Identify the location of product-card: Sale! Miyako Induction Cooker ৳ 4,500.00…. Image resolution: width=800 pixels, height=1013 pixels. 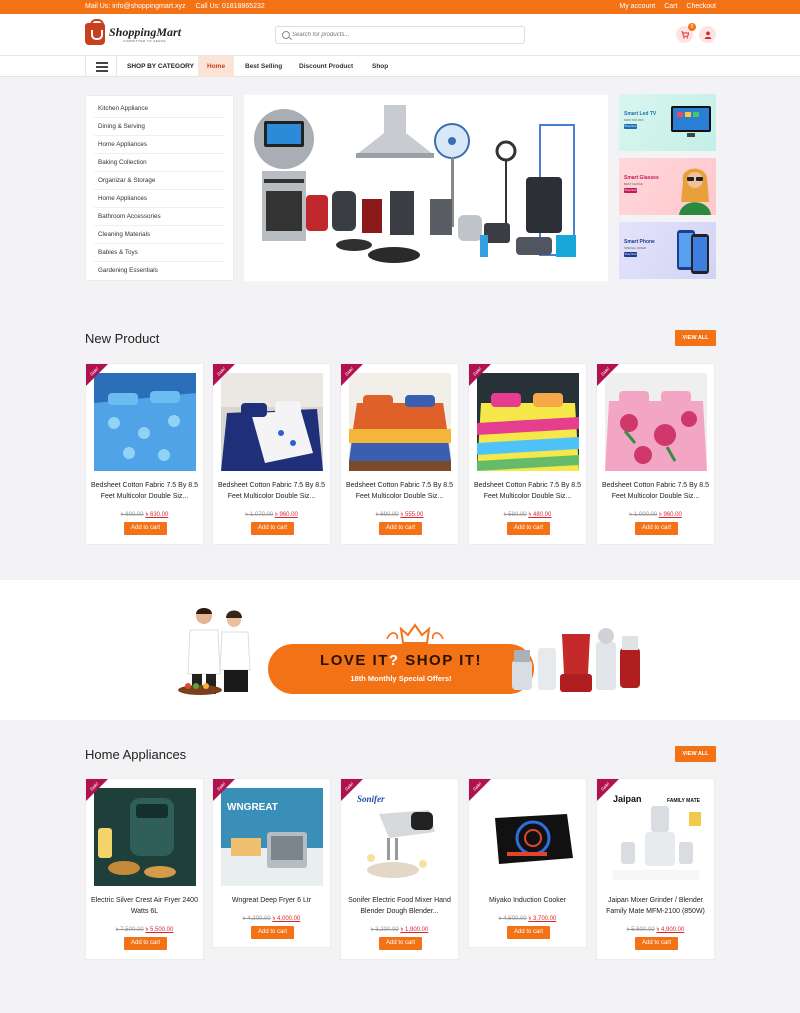
(527, 863).